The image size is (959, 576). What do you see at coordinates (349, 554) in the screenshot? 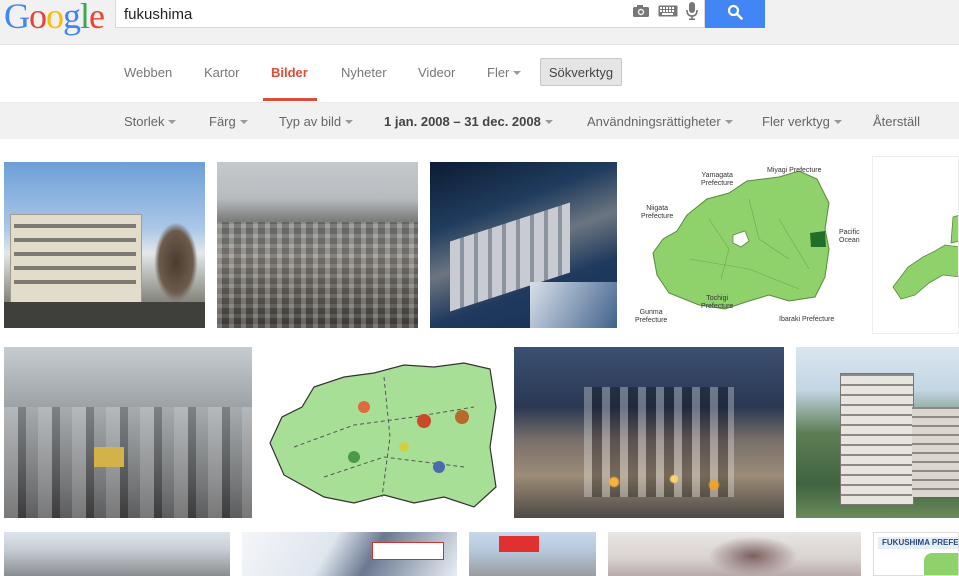
I see `image-result-ski-map` at bounding box center [349, 554].